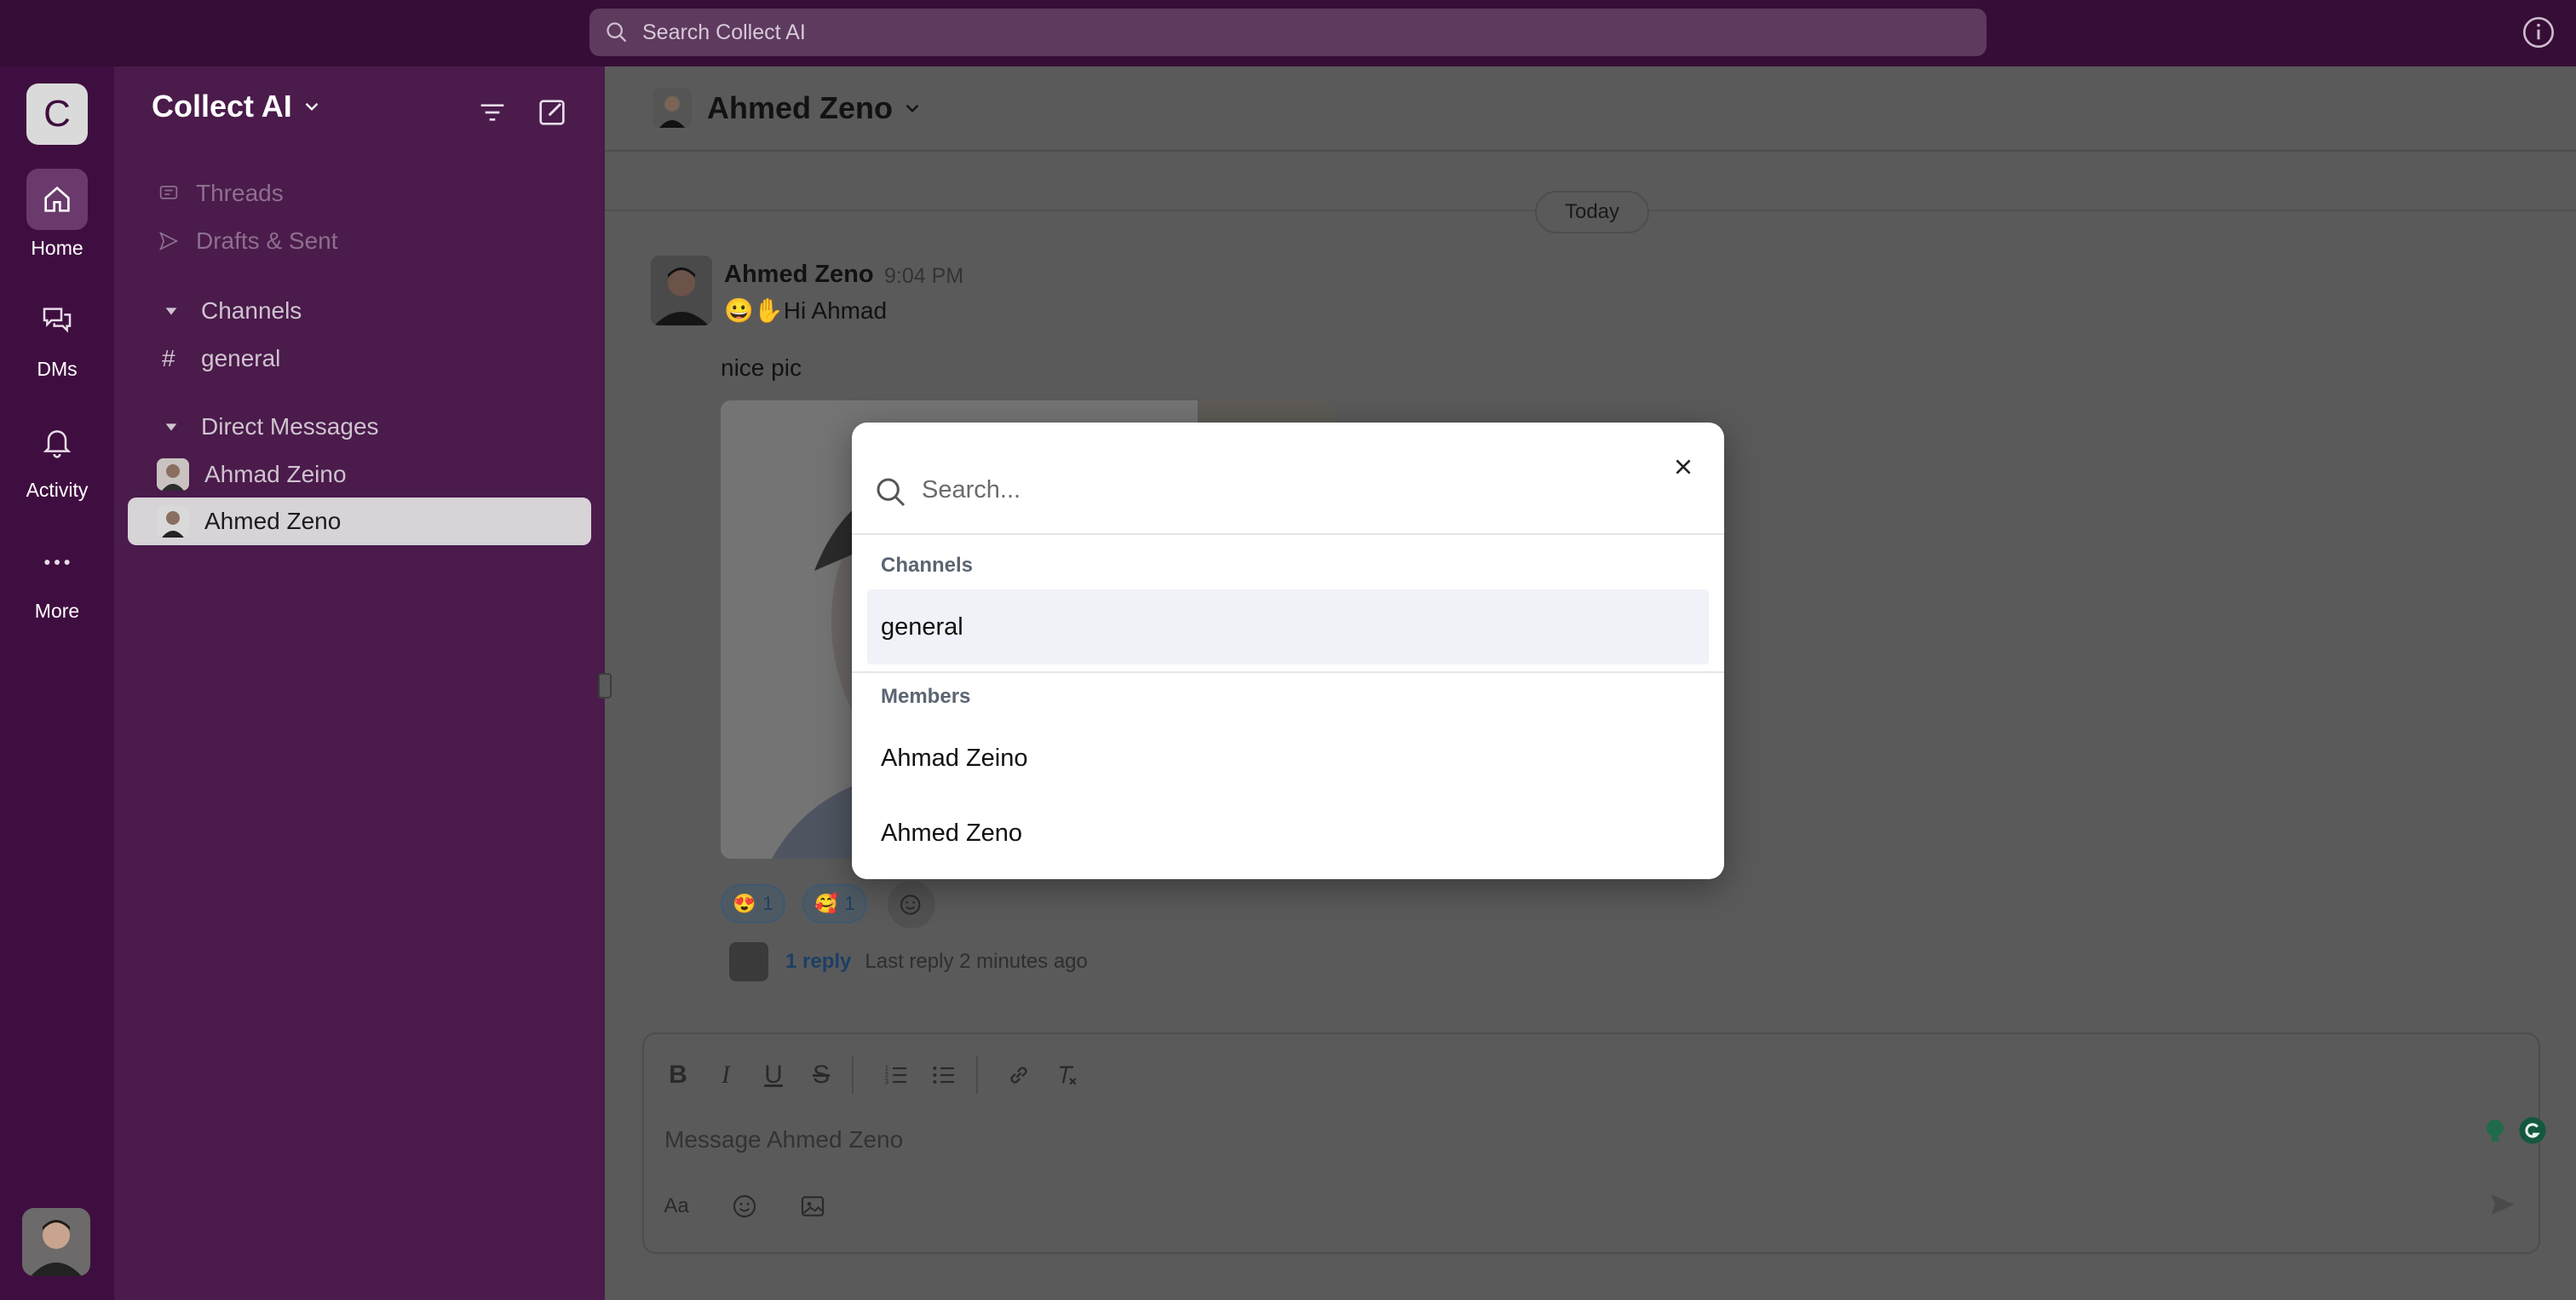 This screenshot has height=1300, width=2576. What do you see at coordinates (926, 696) in the screenshot?
I see `members-section-label: Members` at bounding box center [926, 696].